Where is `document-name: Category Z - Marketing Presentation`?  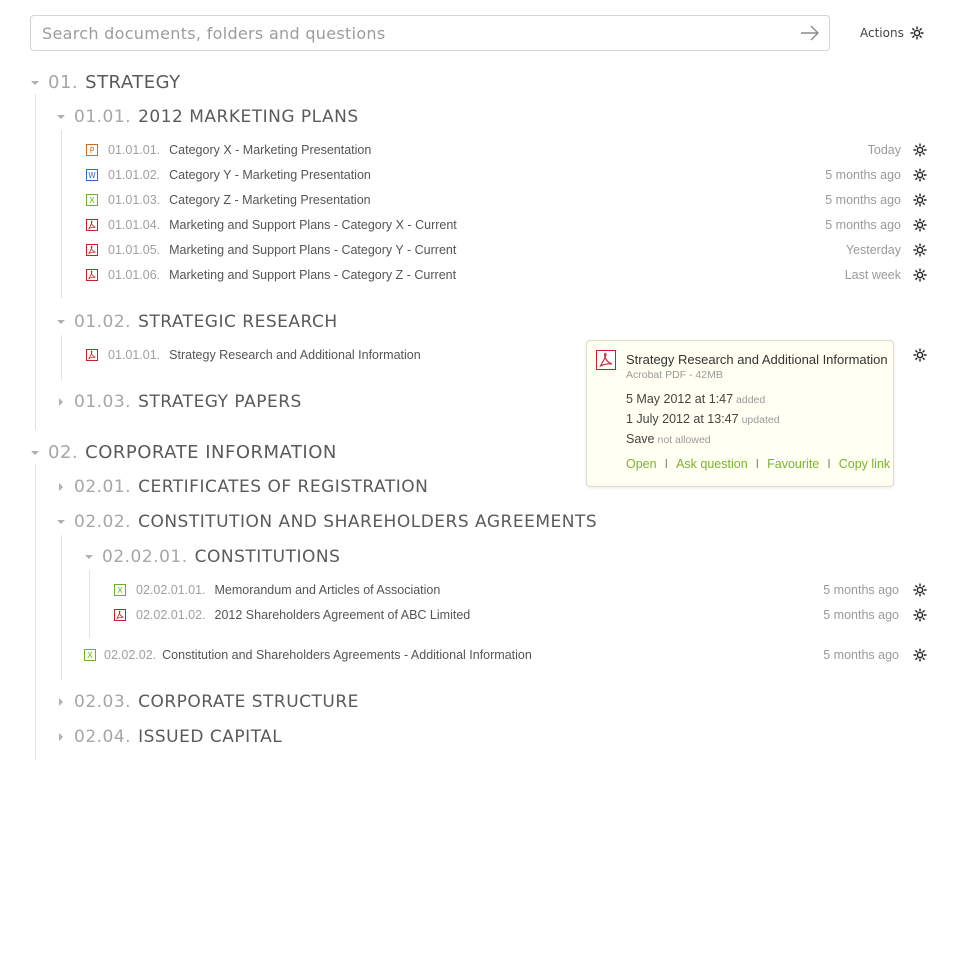 document-name: Category Z - Marketing Presentation is located at coordinates (270, 200).